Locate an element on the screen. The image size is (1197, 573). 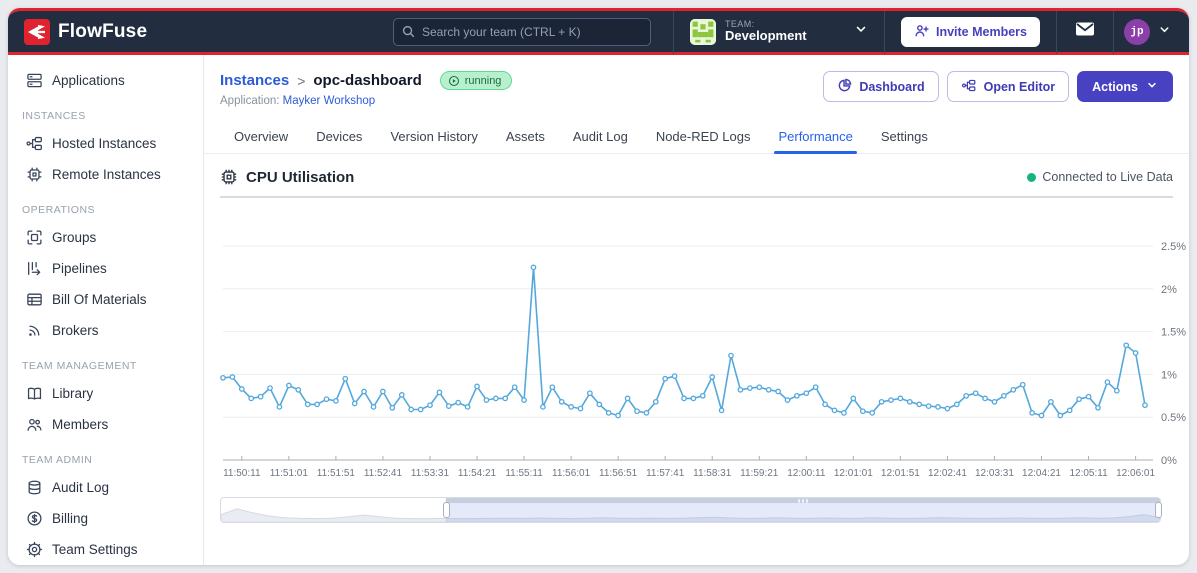
sidebar-item-label: Applications is located at coordinates (88, 80).